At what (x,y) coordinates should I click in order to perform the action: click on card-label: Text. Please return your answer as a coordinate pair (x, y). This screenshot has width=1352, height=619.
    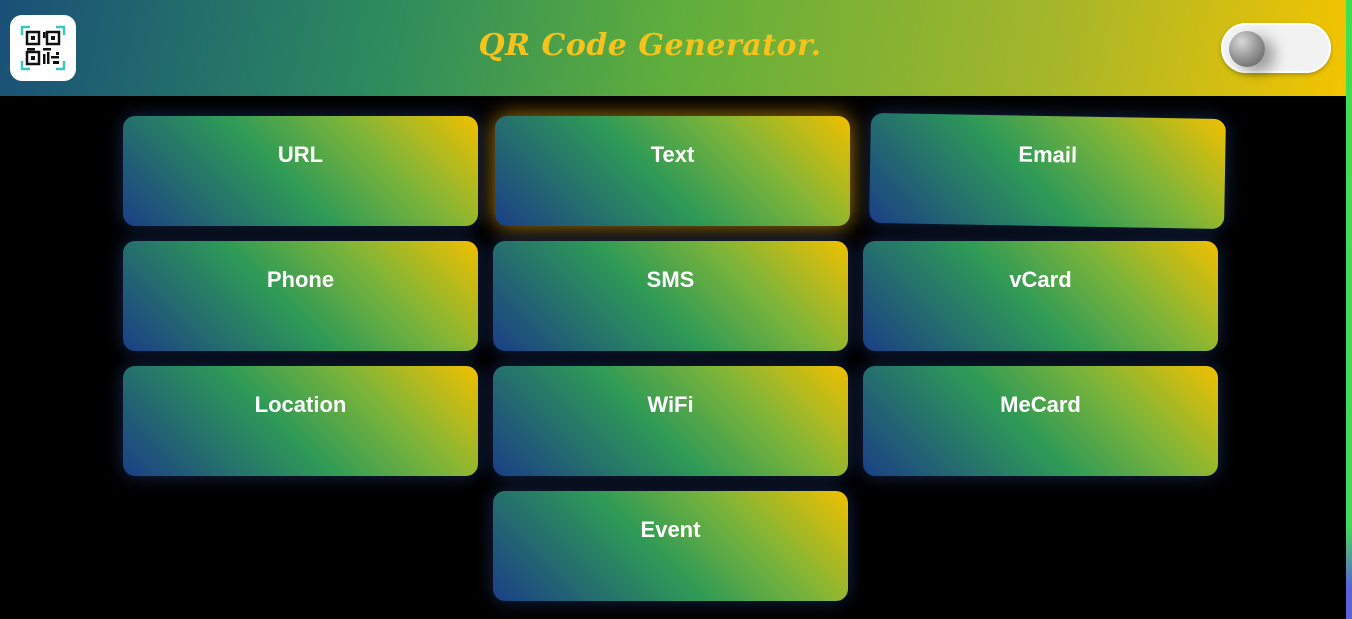
    Looking at the image, I should click on (672, 154).